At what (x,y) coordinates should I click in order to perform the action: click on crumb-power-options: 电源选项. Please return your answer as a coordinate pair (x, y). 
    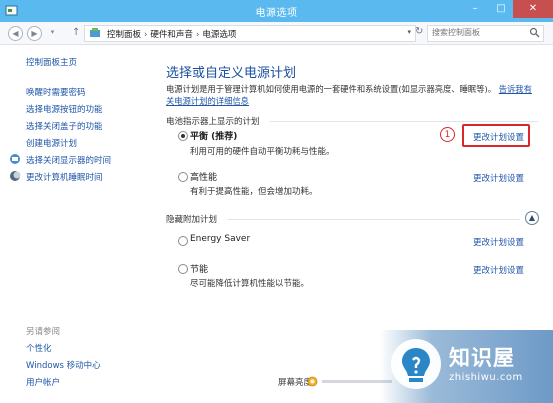
    Looking at the image, I should click on (219, 35).